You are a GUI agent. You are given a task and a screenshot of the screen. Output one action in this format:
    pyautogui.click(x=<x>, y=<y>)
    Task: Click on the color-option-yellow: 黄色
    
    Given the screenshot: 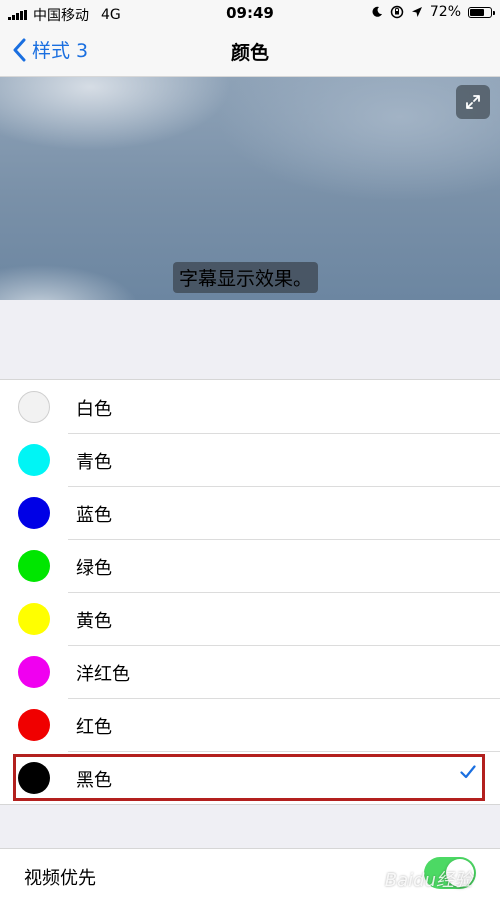 What is the action you would take?
    pyautogui.click(x=250, y=618)
    